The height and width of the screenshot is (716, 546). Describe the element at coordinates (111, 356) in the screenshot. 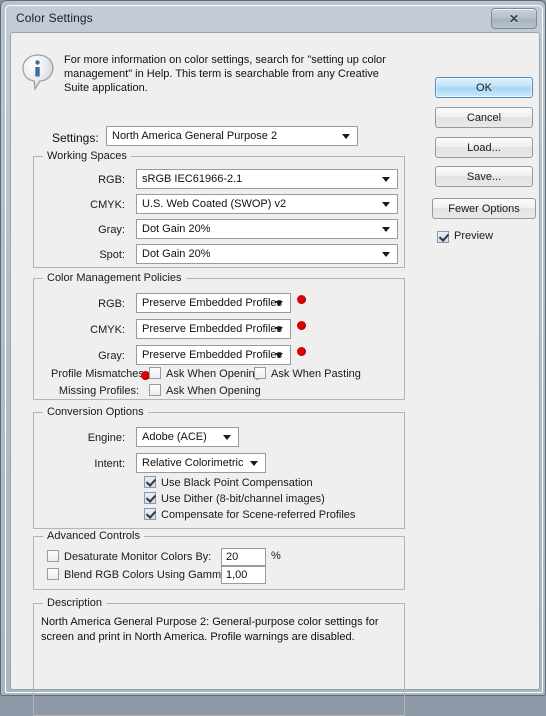

I see `pol-gray-label: Gray:` at that location.